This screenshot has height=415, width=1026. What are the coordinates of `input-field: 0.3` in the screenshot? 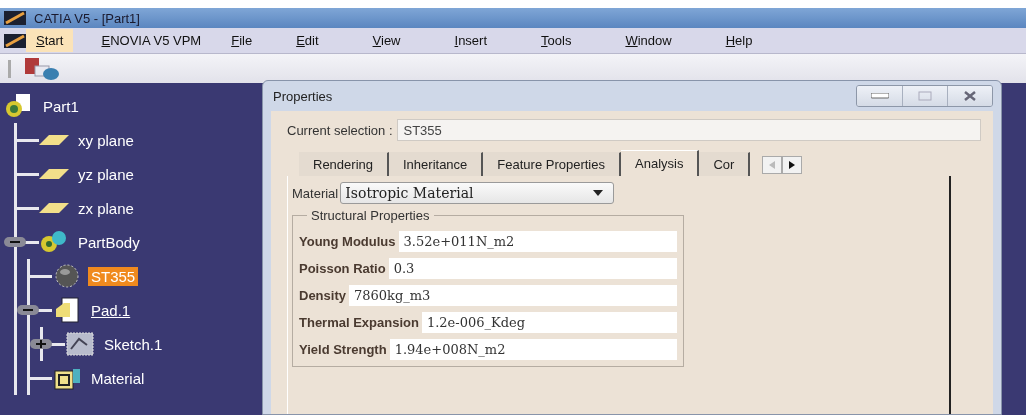 It's located at (532, 268).